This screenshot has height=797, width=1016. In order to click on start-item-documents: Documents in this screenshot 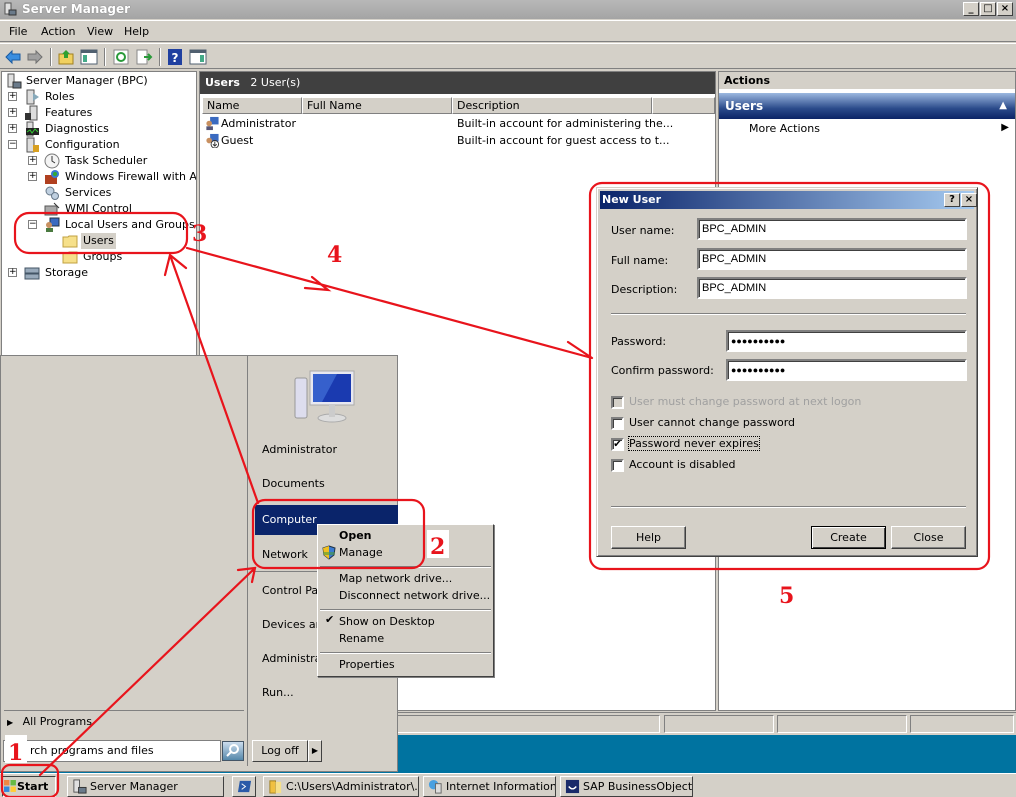, I will do `click(293, 484)`.